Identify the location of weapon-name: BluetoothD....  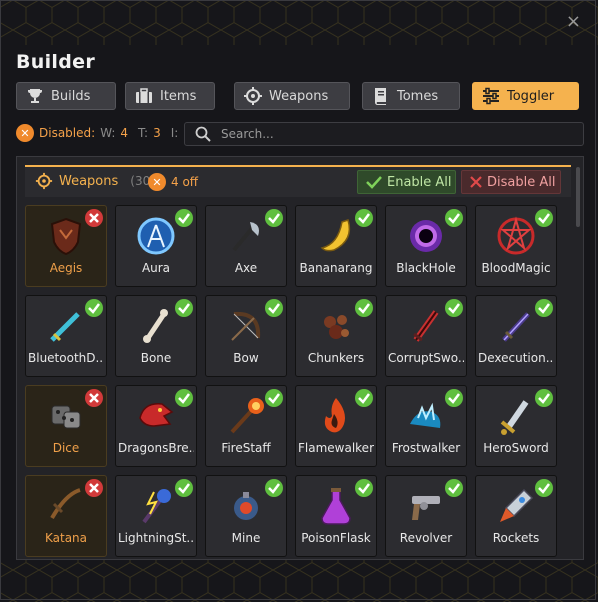
(66, 358).